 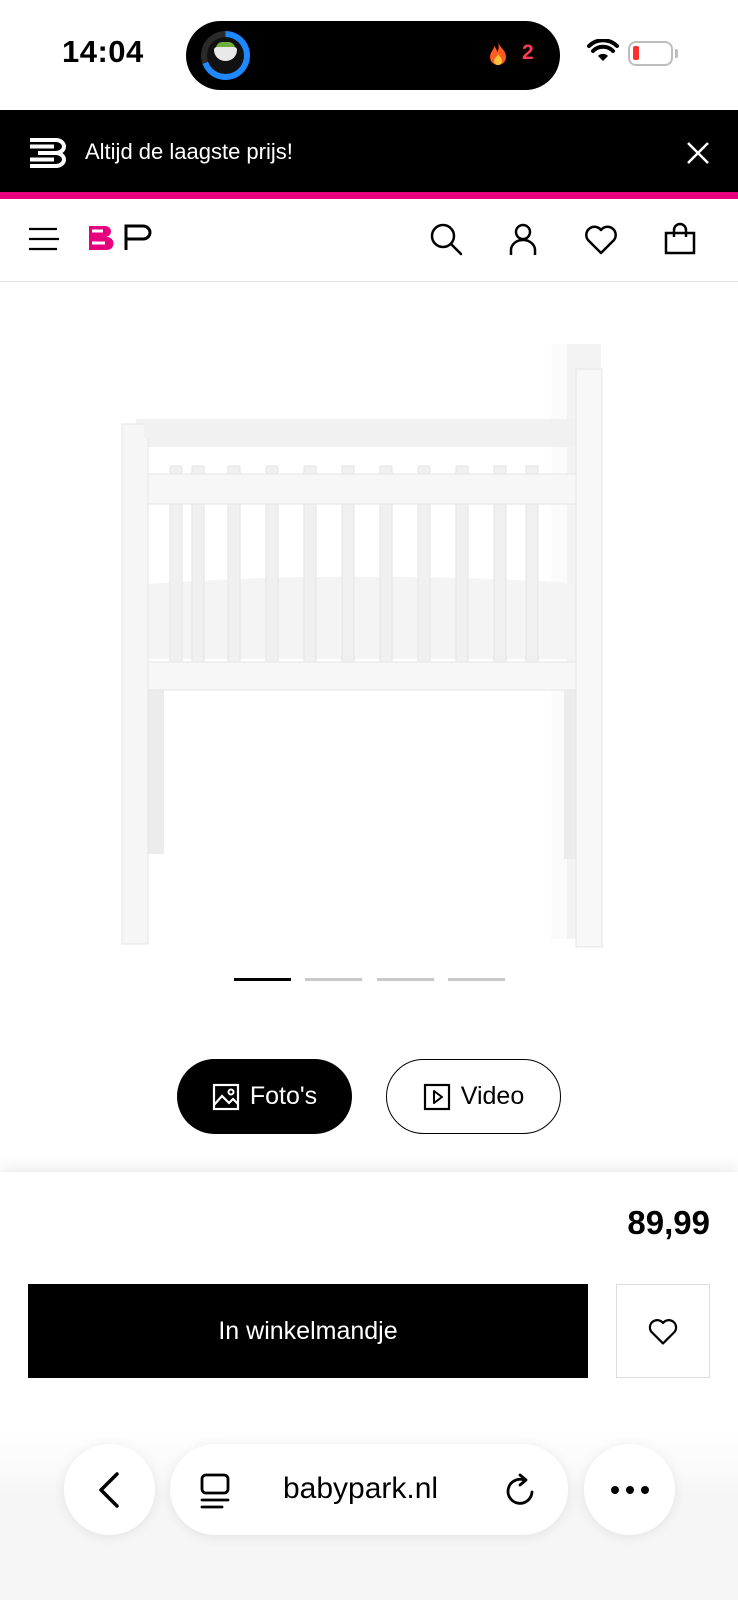 What do you see at coordinates (492, 1096) in the screenshot?
I see `video-label: Video` at bounding box center [492, 1096].